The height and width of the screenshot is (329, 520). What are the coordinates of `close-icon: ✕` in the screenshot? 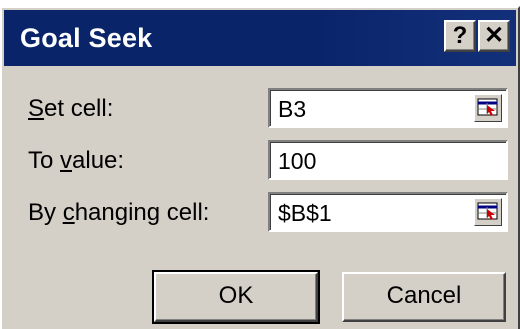 It's located at (494, 35).